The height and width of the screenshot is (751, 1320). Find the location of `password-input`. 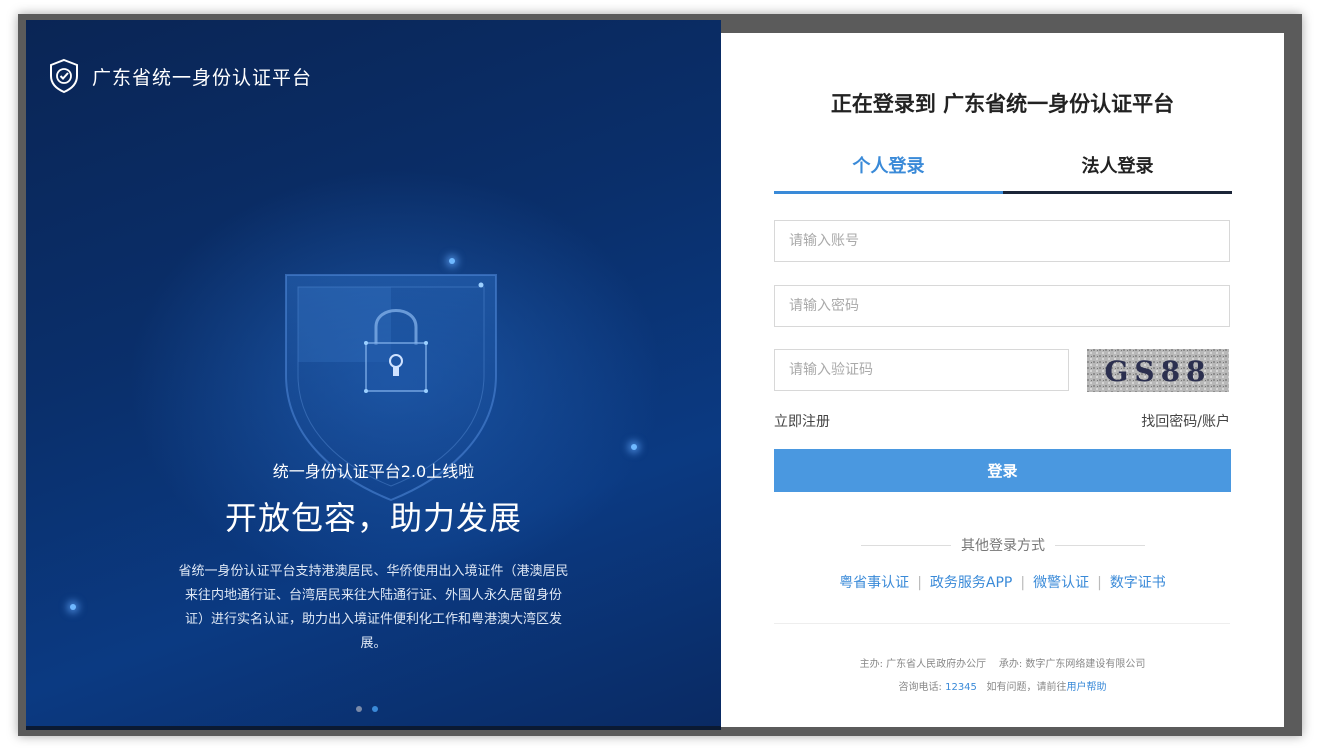

password-input is located at coordinates (1002, 306).